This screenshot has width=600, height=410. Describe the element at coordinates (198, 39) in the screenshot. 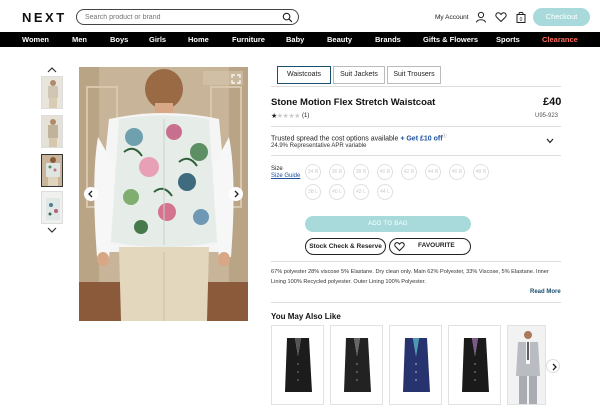

I see `nav-item-home: Home` at that location.